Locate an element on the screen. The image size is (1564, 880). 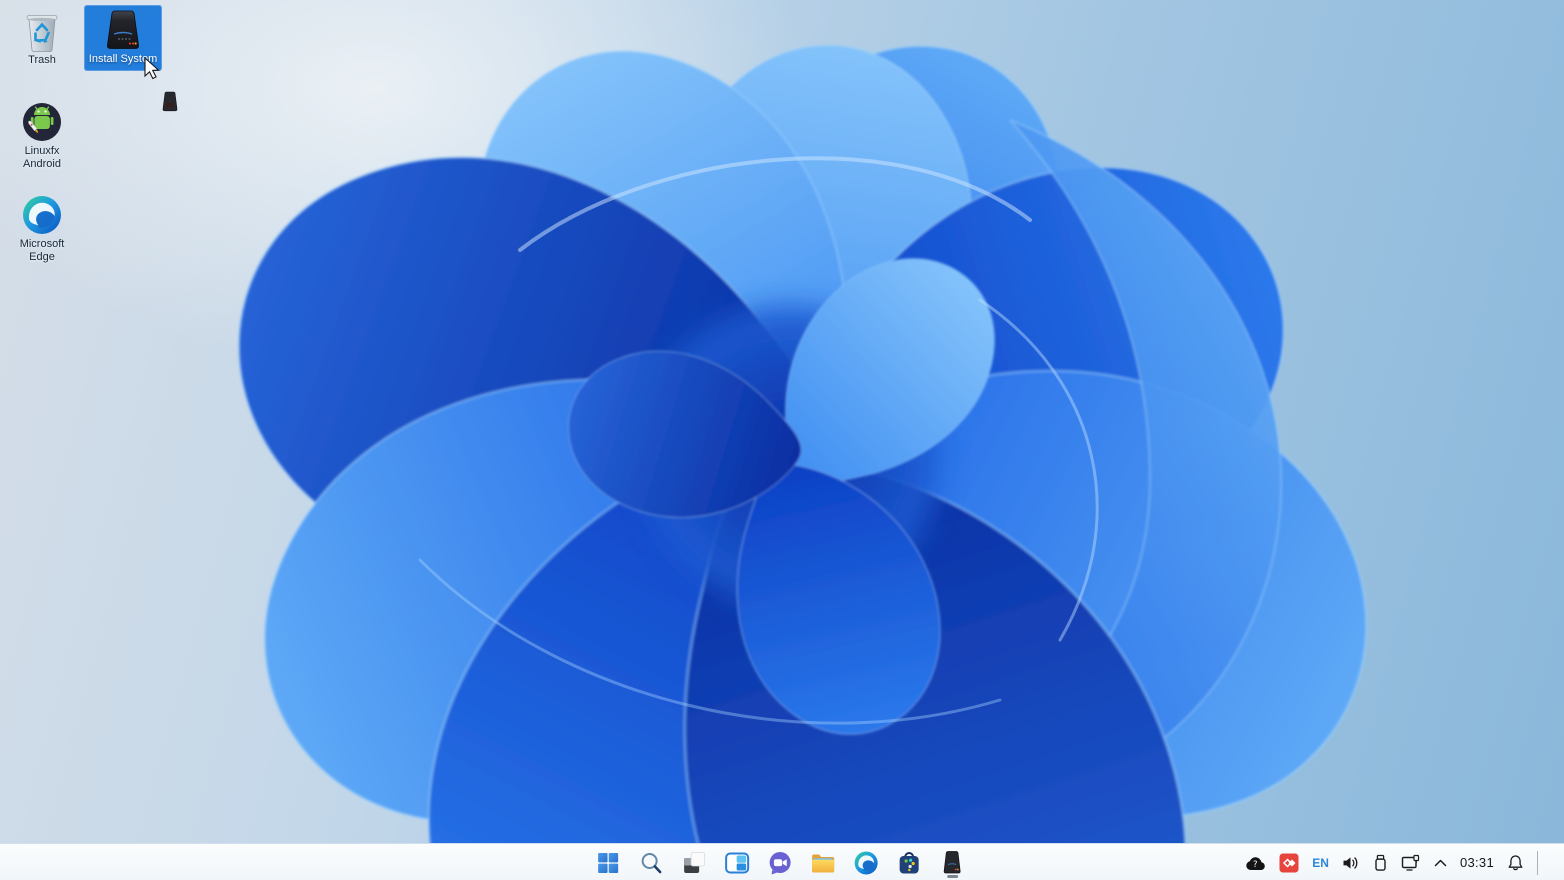
desktop-icon-linuxfx-android: Linuxfx Android is located at coordinates (42, 134).